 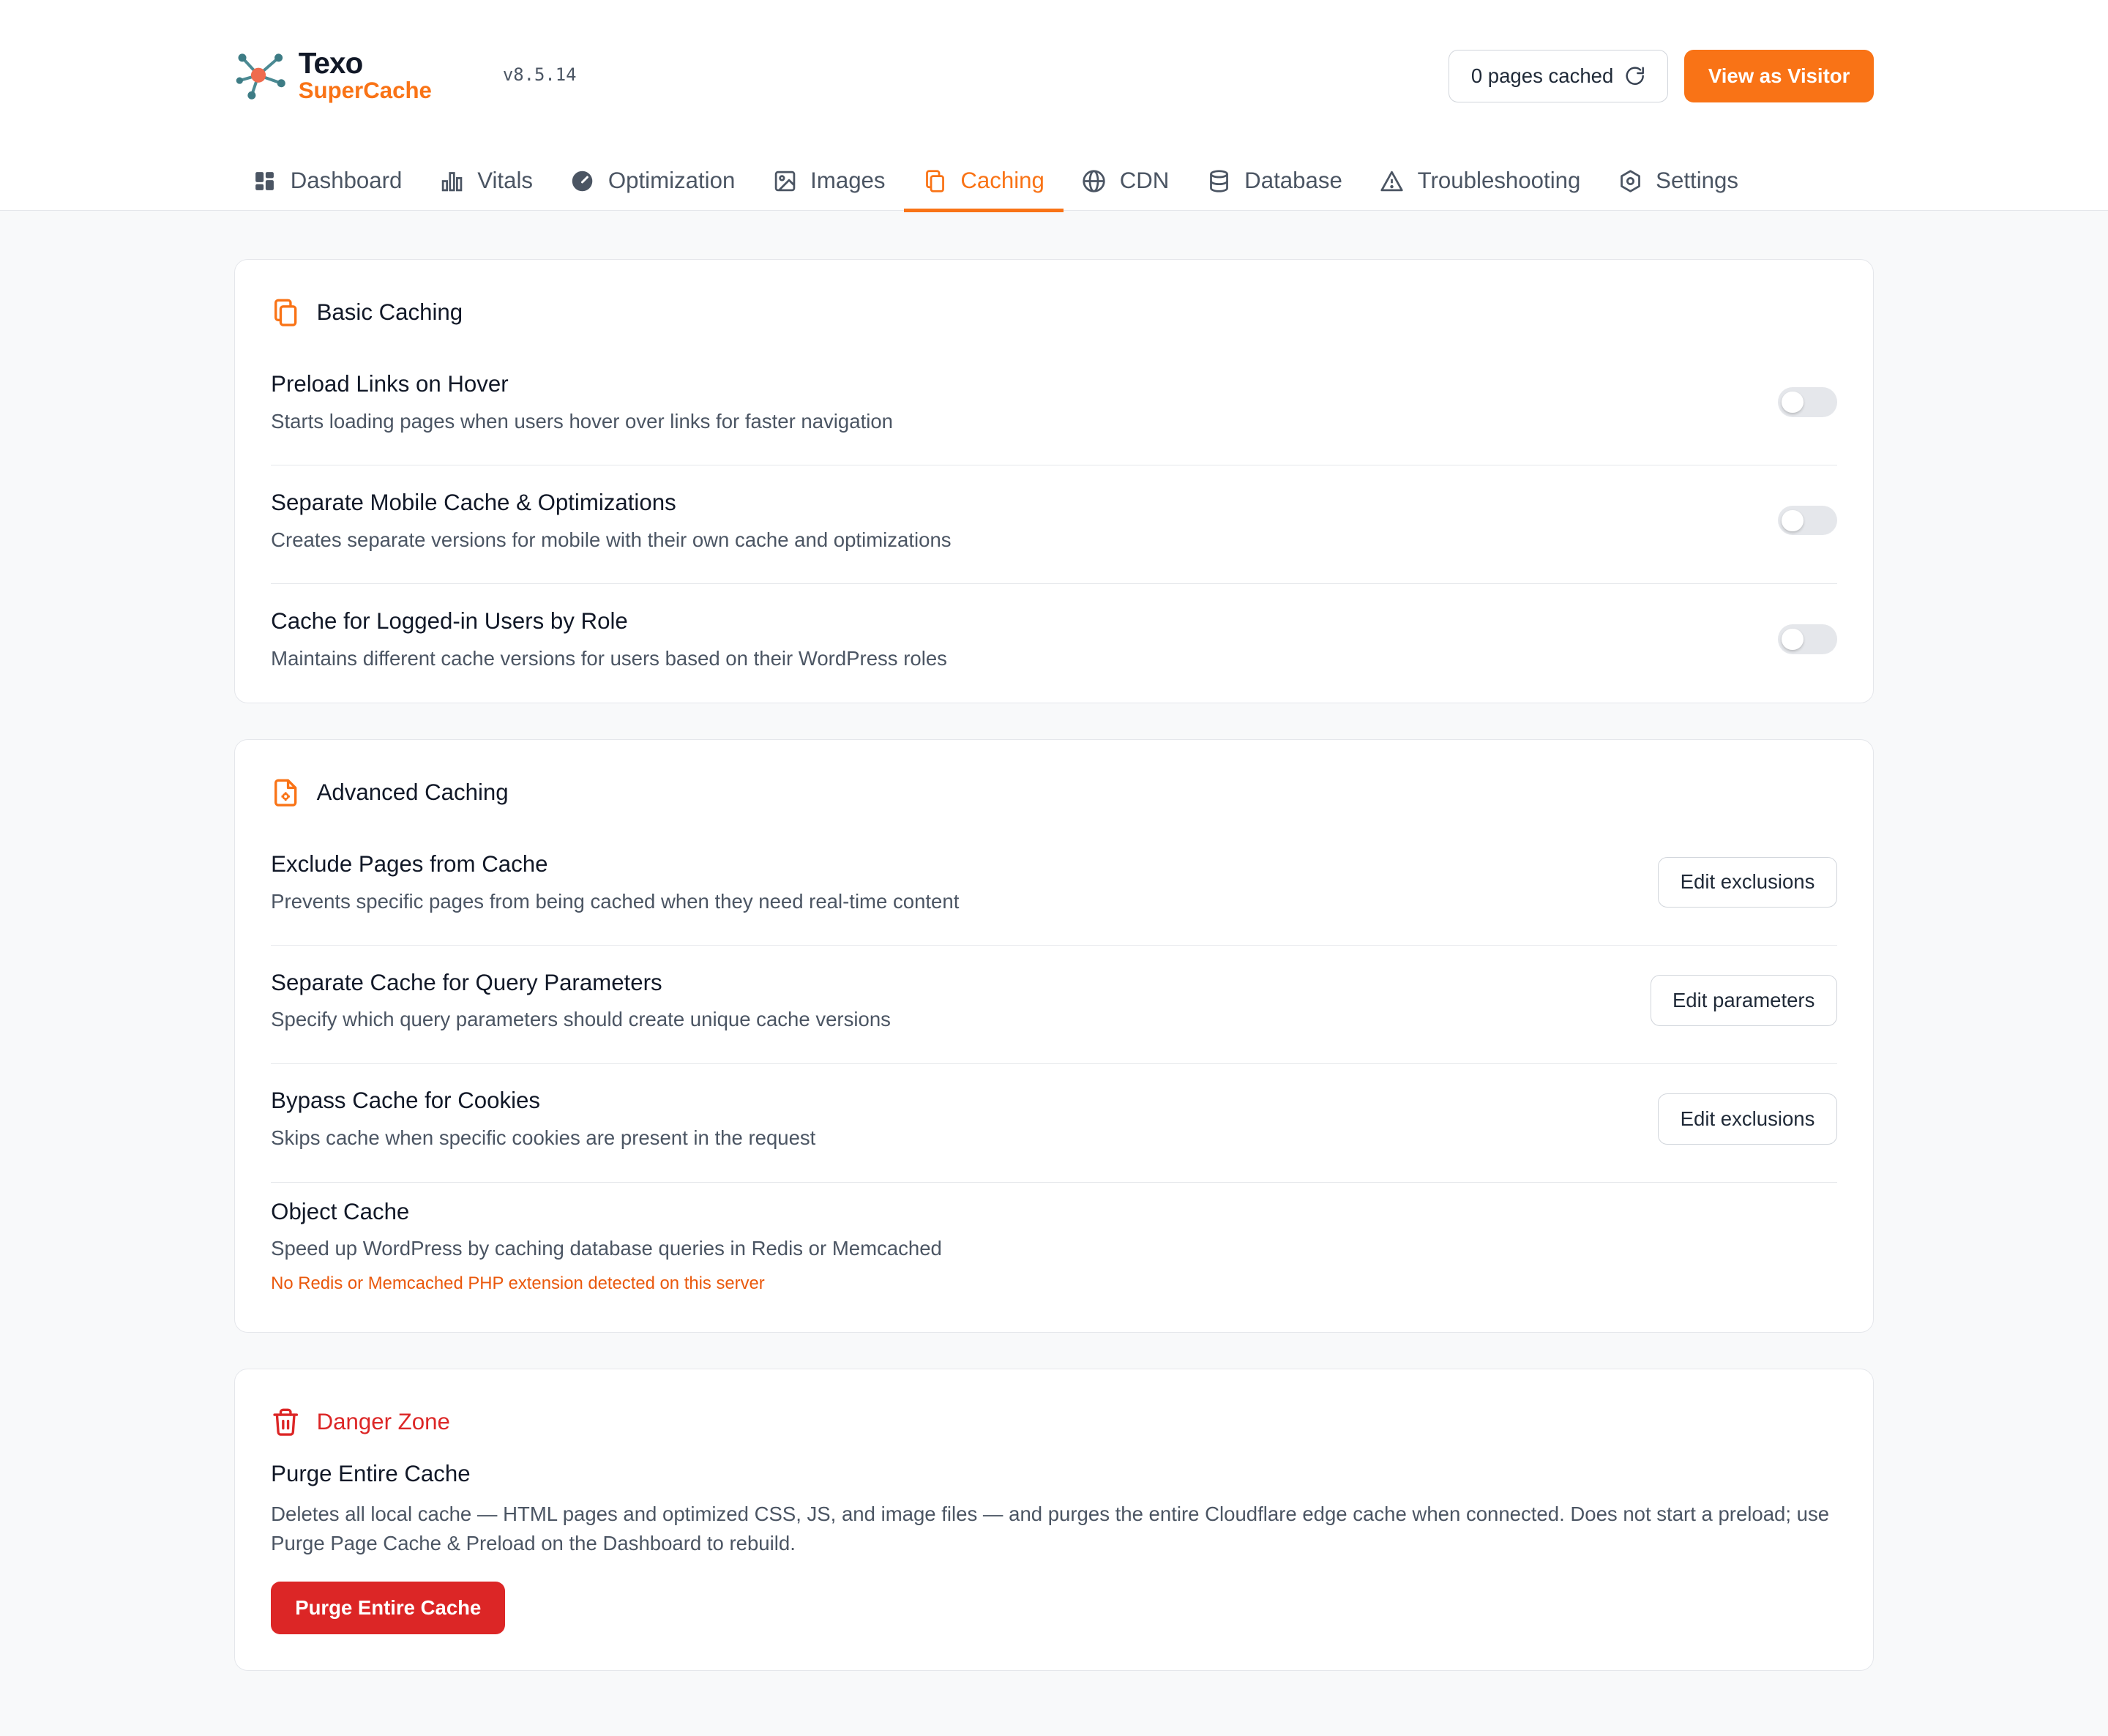 I want to click on logged-in-cache-toggle, so click(x=1807, y=639).